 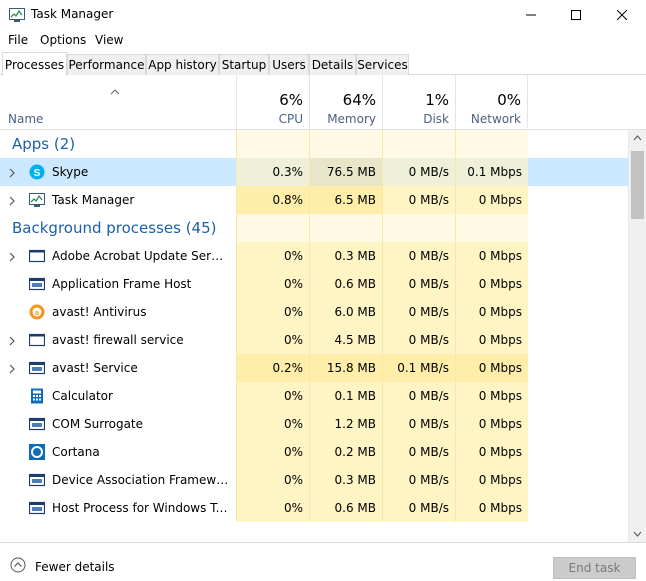 I want to click on column-name: Name, so click(x=25, y=119).